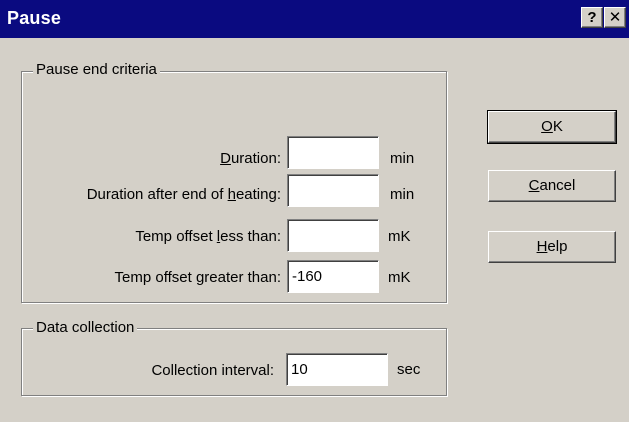  I want to click on title-bar: Pause ? ✕, so click(314, 19).